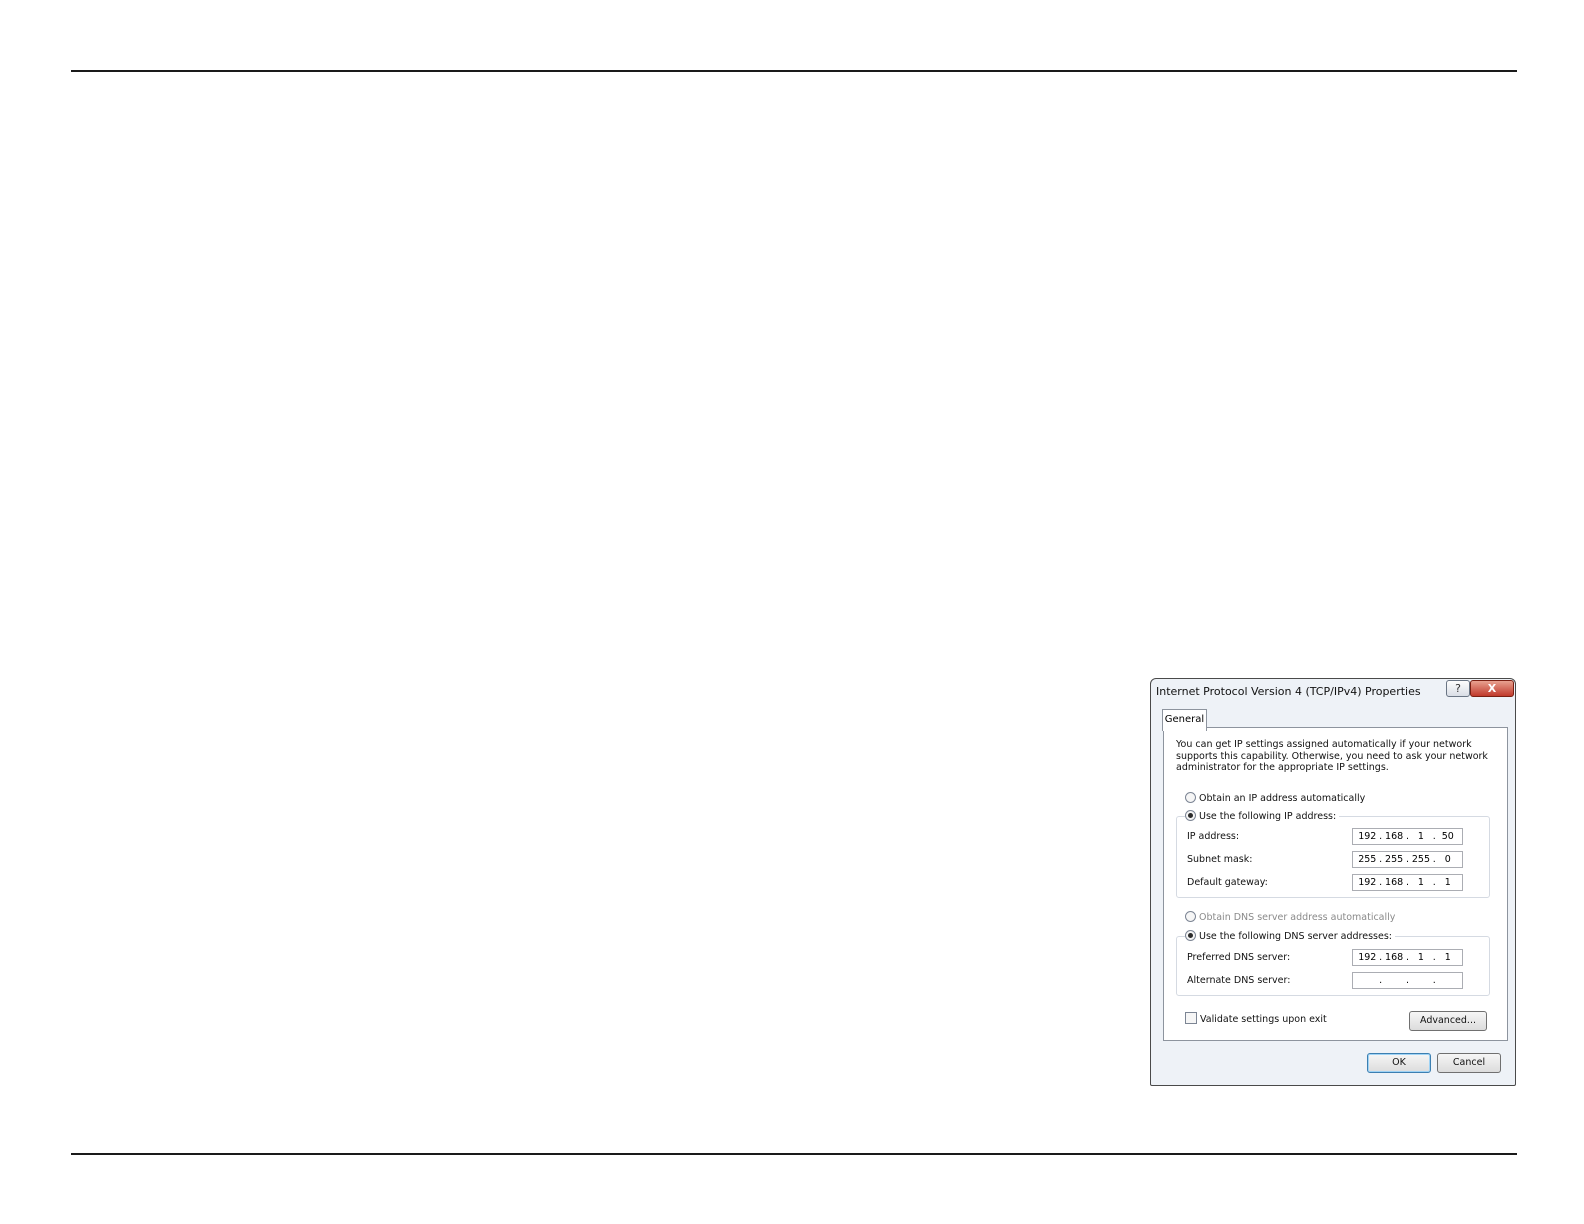  Describe the element at coordinates (1191, 1018) in the screenshot. I see `validate-settings-checkbox` at that location.